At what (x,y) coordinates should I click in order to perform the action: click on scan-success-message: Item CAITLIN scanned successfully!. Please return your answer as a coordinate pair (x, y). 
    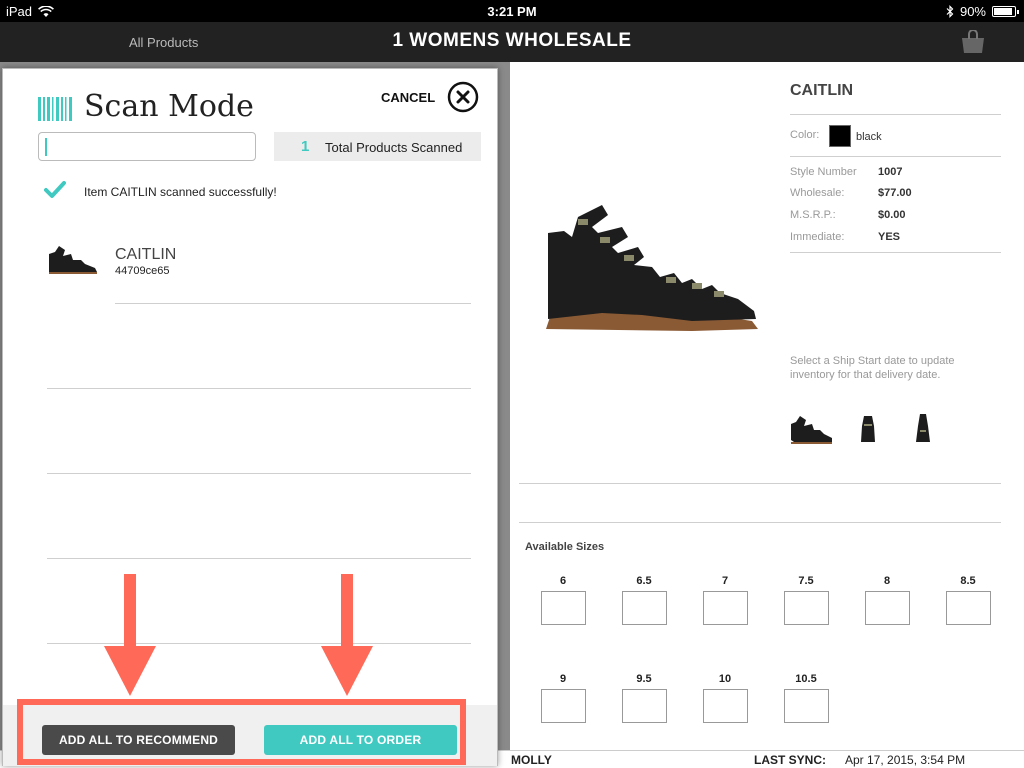
    Looking at the image, I should click on (180, 192).